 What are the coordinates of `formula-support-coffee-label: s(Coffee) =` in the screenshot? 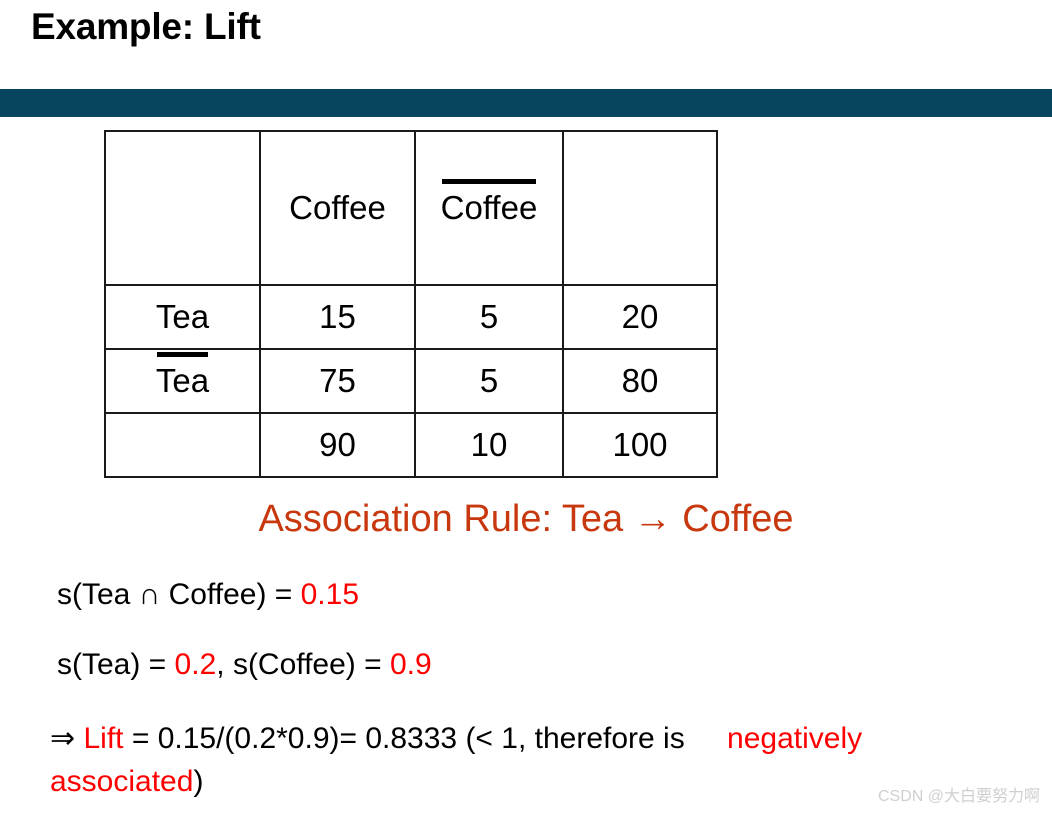 It's located at (311, 664).